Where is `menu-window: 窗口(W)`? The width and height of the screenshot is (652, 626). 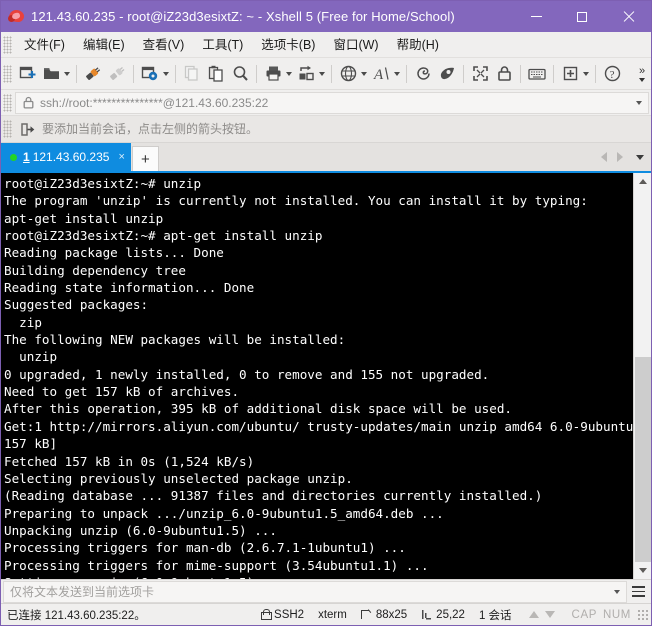 menu-window: 窗口(W) is located at coordinates (355, 45).